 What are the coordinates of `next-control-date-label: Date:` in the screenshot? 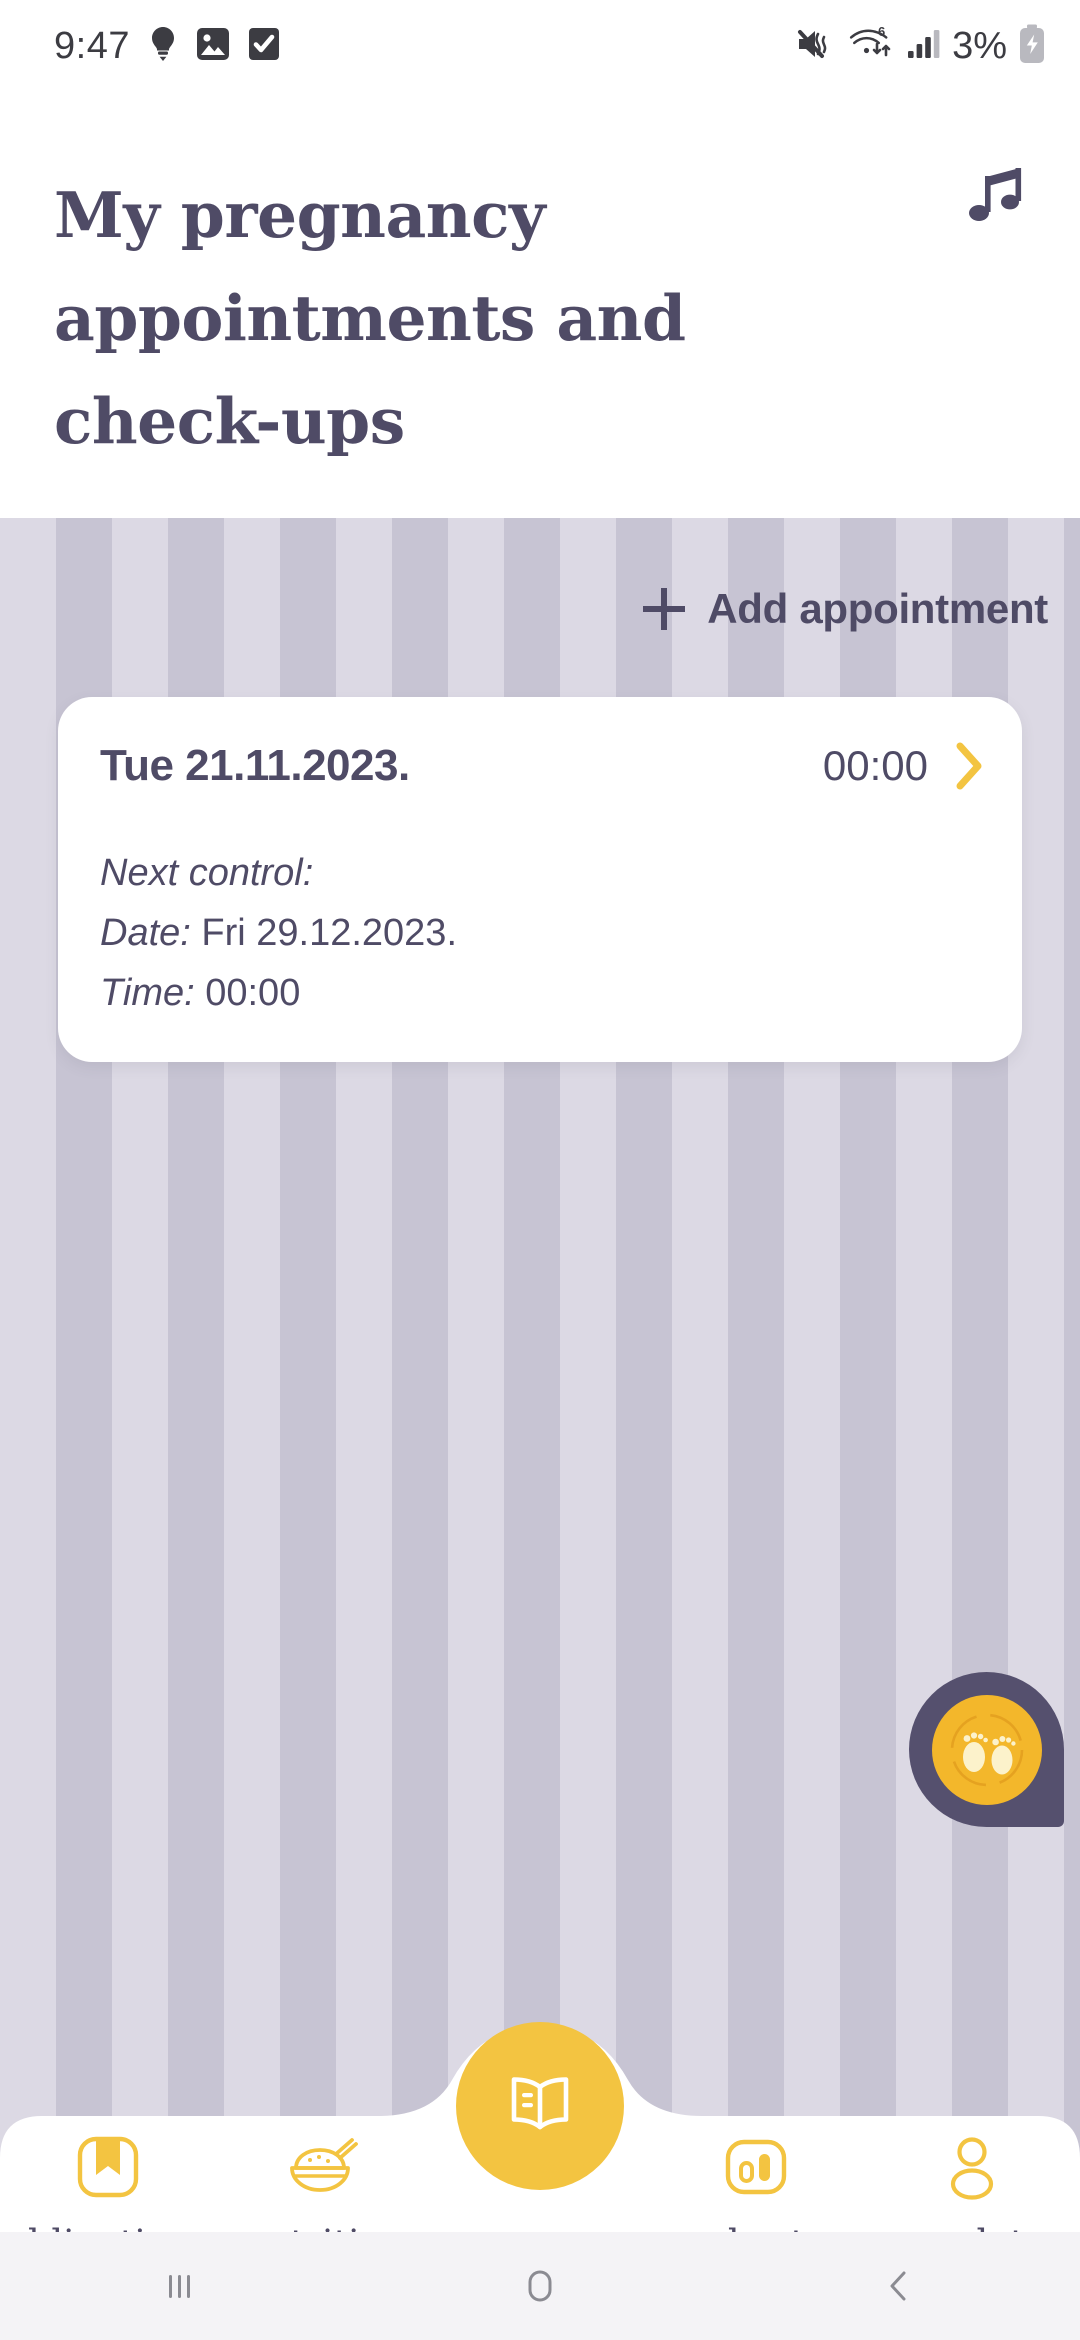 It's located at (145, 933).